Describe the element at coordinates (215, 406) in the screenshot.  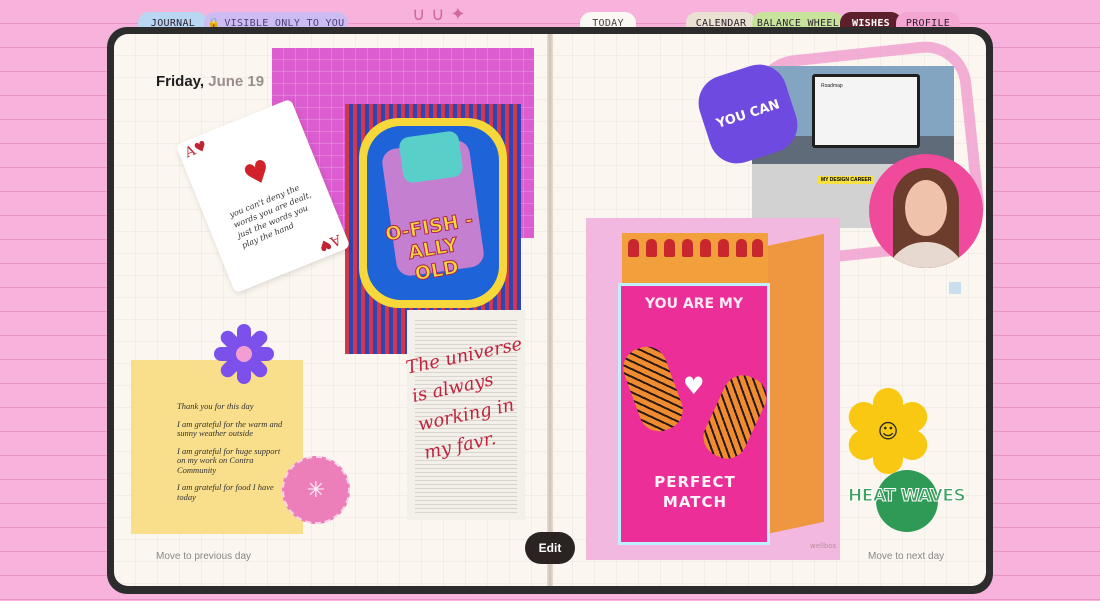
I see `gratitude-line: Thank you for this day` at that location.